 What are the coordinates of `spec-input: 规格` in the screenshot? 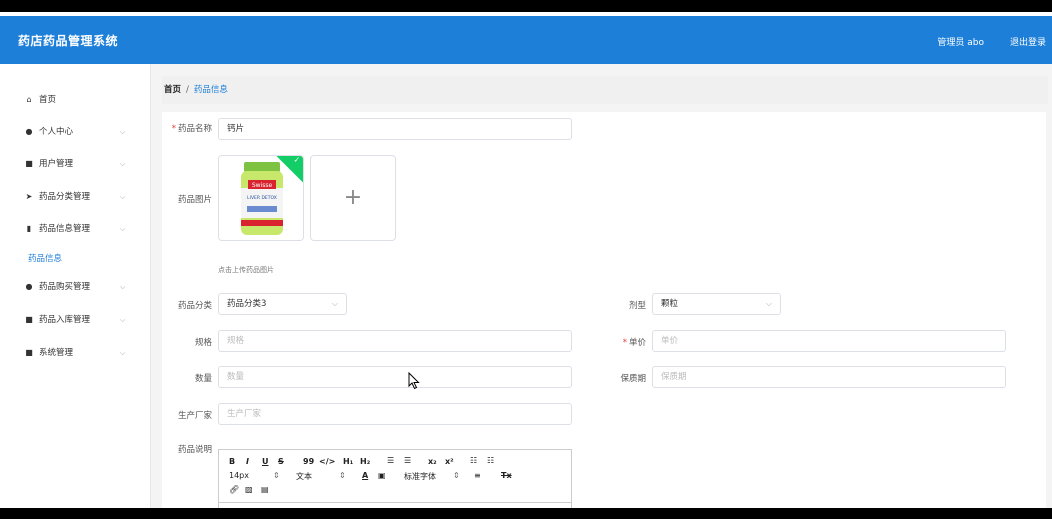 It's located at (395, 341).